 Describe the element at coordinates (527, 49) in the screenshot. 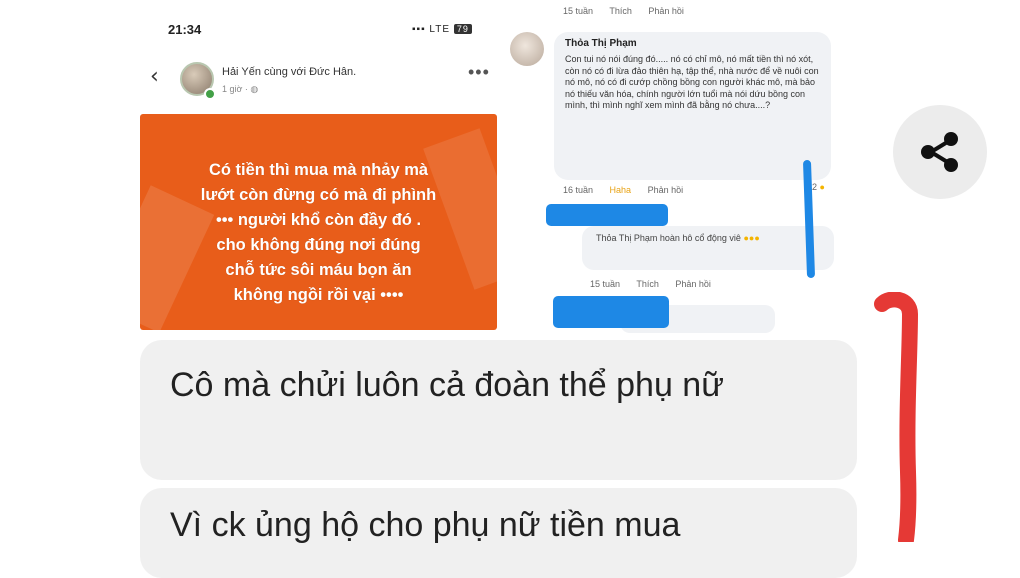

I see `commenter-avatar` at that location.